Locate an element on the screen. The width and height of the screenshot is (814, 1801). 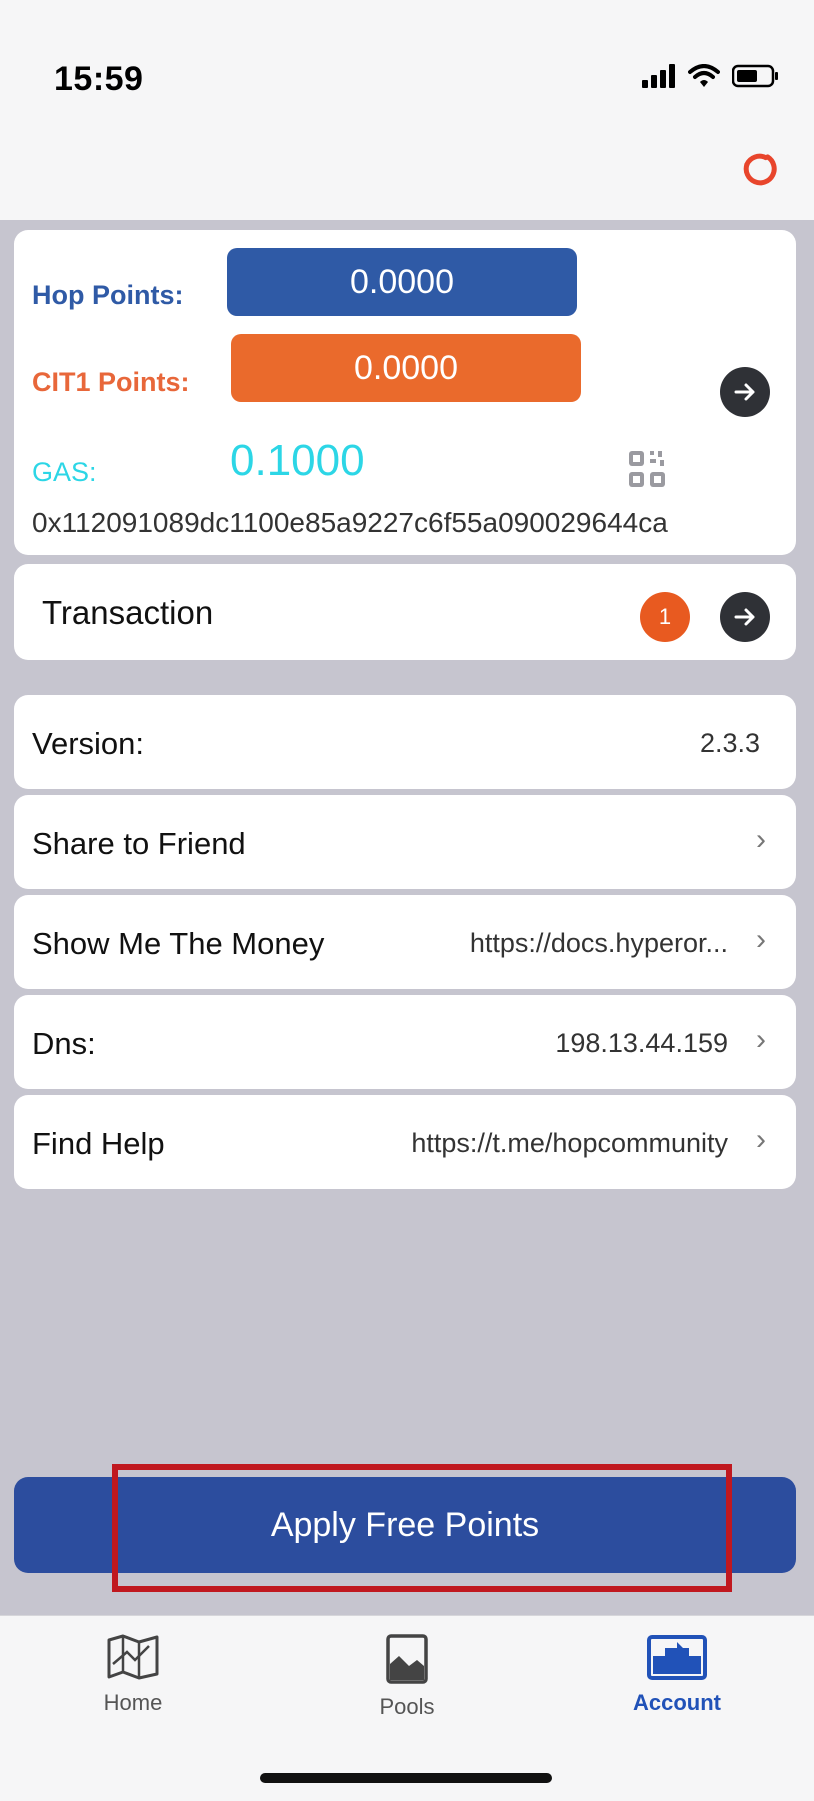
nav-bar is located at coordinates (407, 169).